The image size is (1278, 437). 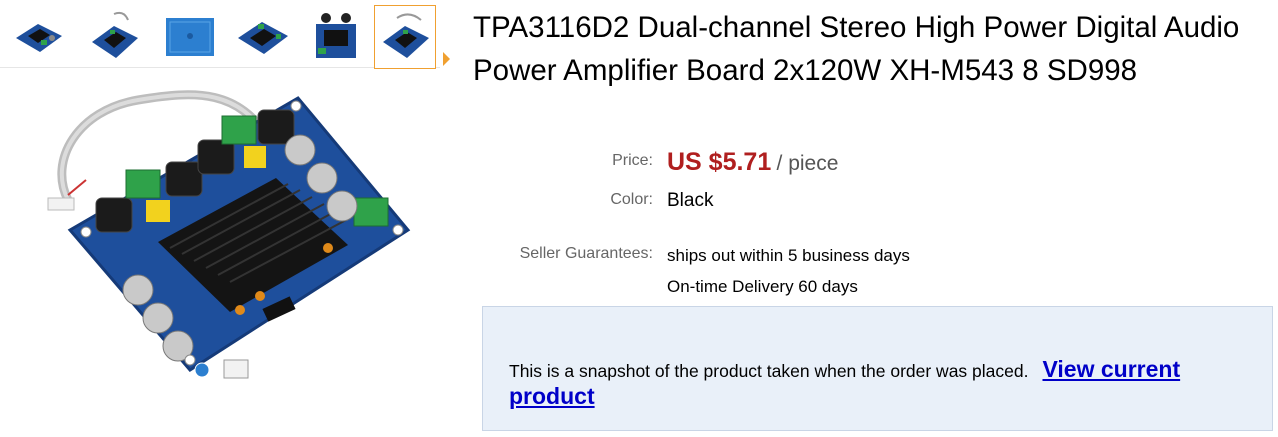 What do you see at coordinates (446, 59) in the screenshot?
I see `next-thumbnail-arrow-icon` at bounding box center [446, 59].